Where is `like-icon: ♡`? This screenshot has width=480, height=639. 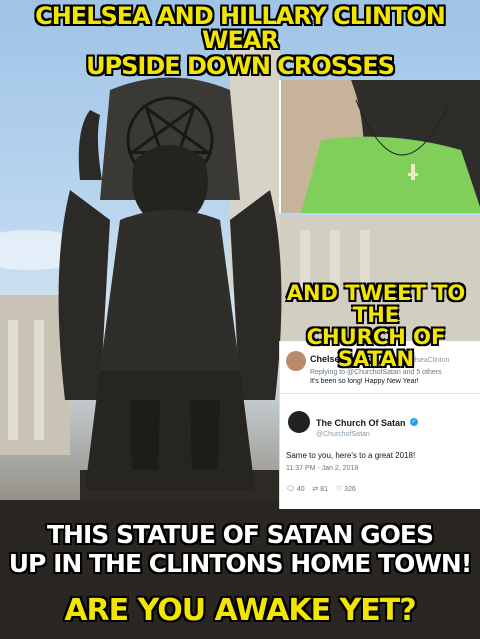
like-icon: ♡ is located at coordinates (339, 489).